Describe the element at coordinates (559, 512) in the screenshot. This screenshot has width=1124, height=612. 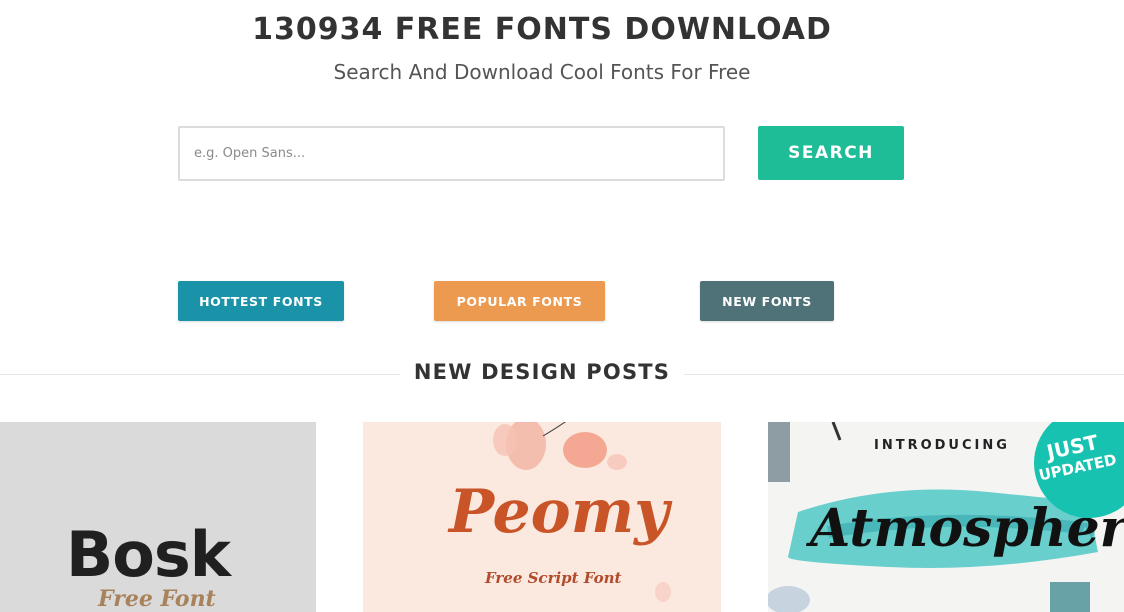
I see `post-logo-text: Peomy` at that location.